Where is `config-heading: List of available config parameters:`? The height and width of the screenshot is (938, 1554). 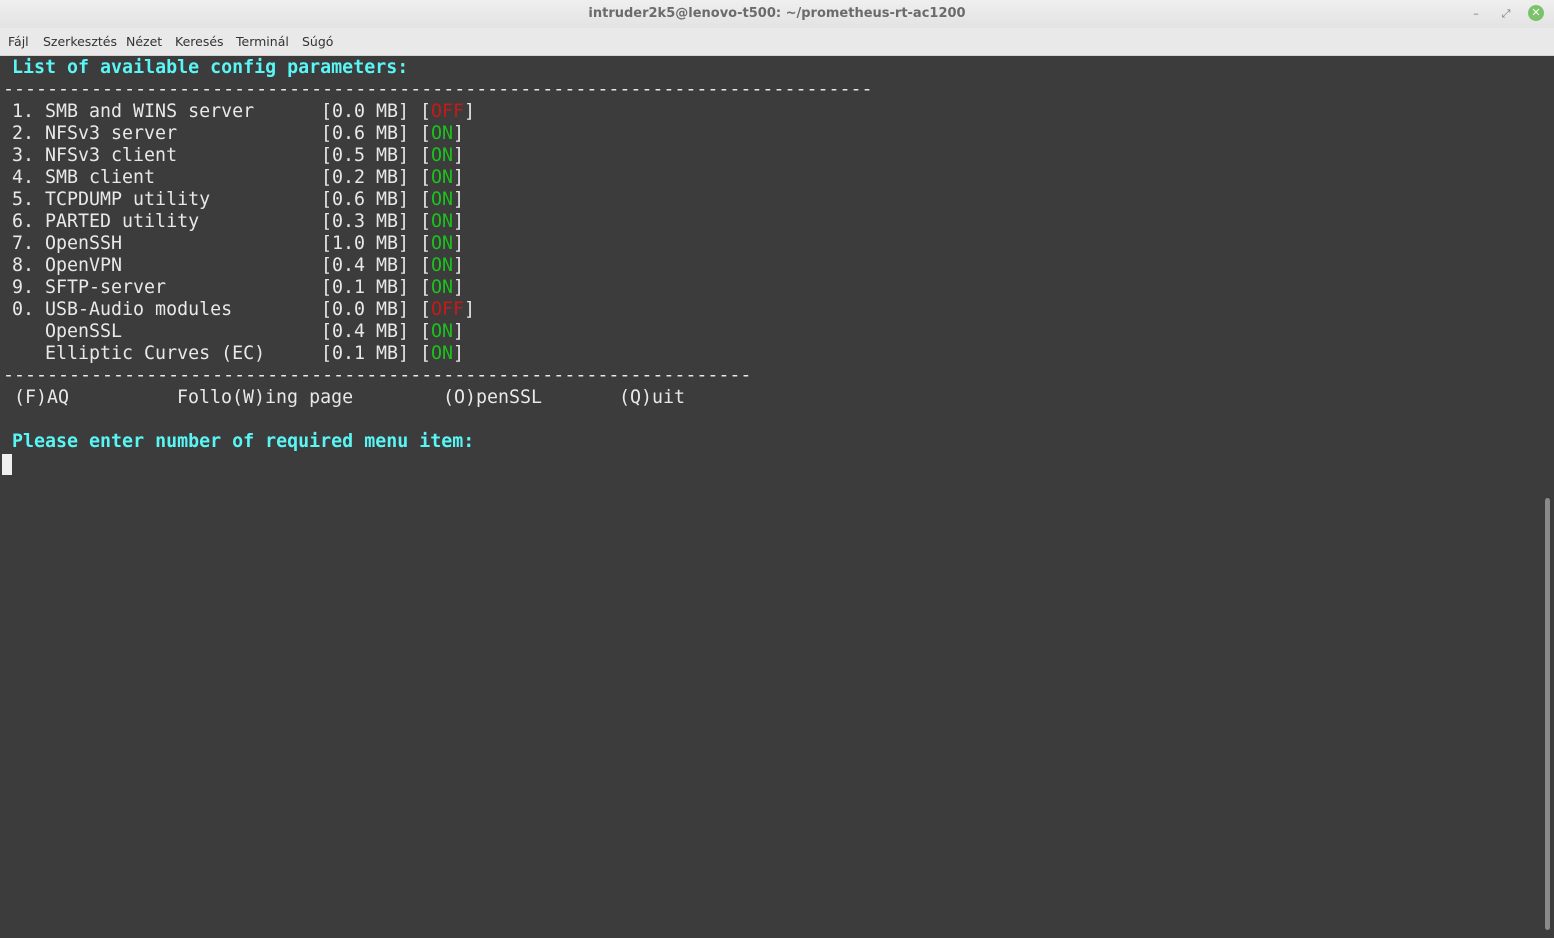 config-heading: List of available config parameters: is located at coordinates (210, 67).